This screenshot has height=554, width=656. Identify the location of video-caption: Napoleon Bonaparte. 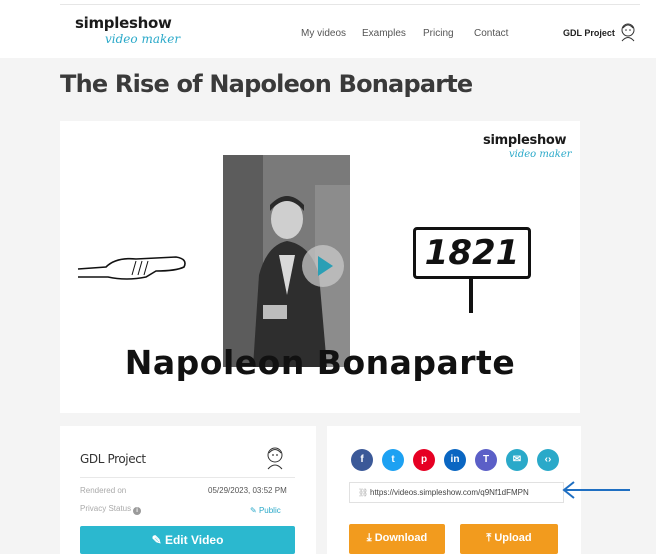
(320, 362).